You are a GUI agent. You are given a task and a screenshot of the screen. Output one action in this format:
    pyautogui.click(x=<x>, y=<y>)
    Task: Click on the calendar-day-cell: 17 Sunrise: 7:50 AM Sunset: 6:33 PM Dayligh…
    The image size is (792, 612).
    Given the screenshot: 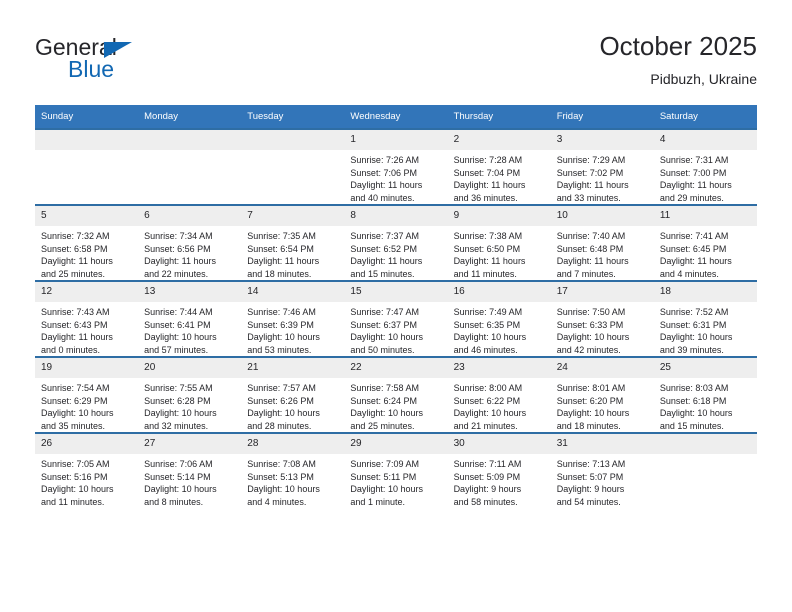 What is the action you would take?
    pyautogui.click(x=602, y=318)
    